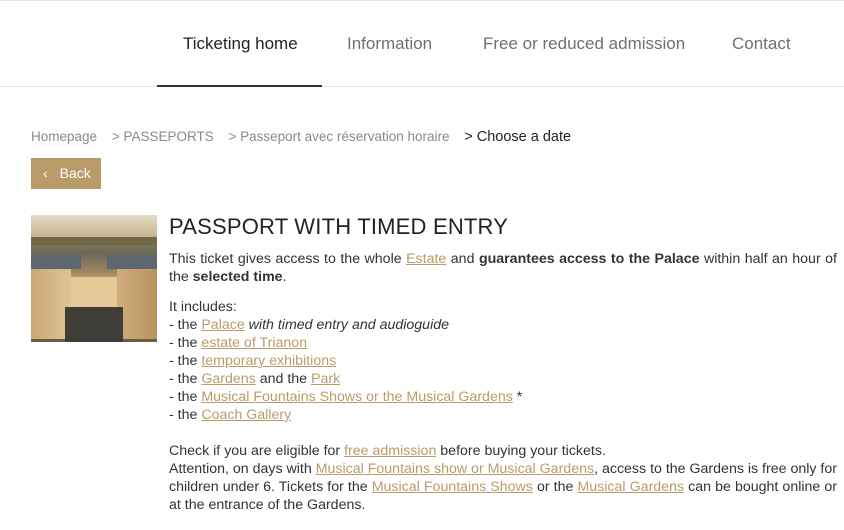 This screenshot has width=844, height=530. I want to click on nav-contact: Contact, so click(761, 43).